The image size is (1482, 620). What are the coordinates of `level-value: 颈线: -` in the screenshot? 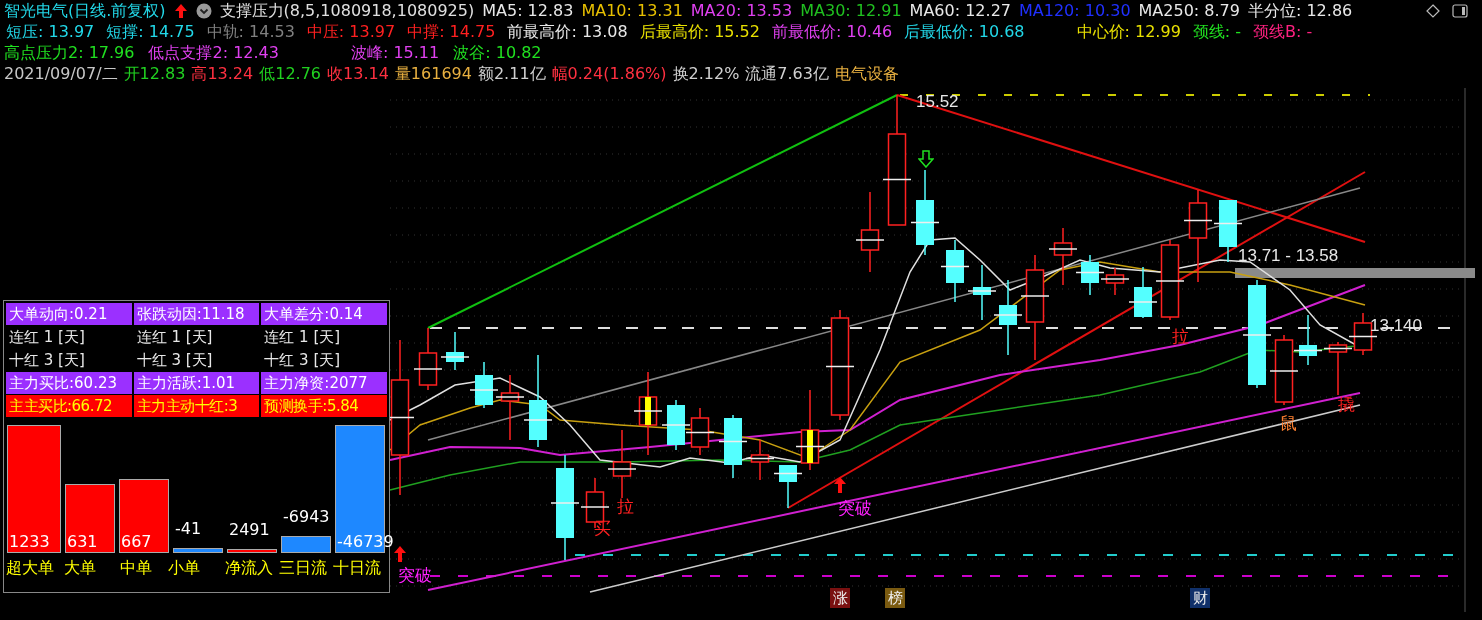 It's located at (1217, 31).